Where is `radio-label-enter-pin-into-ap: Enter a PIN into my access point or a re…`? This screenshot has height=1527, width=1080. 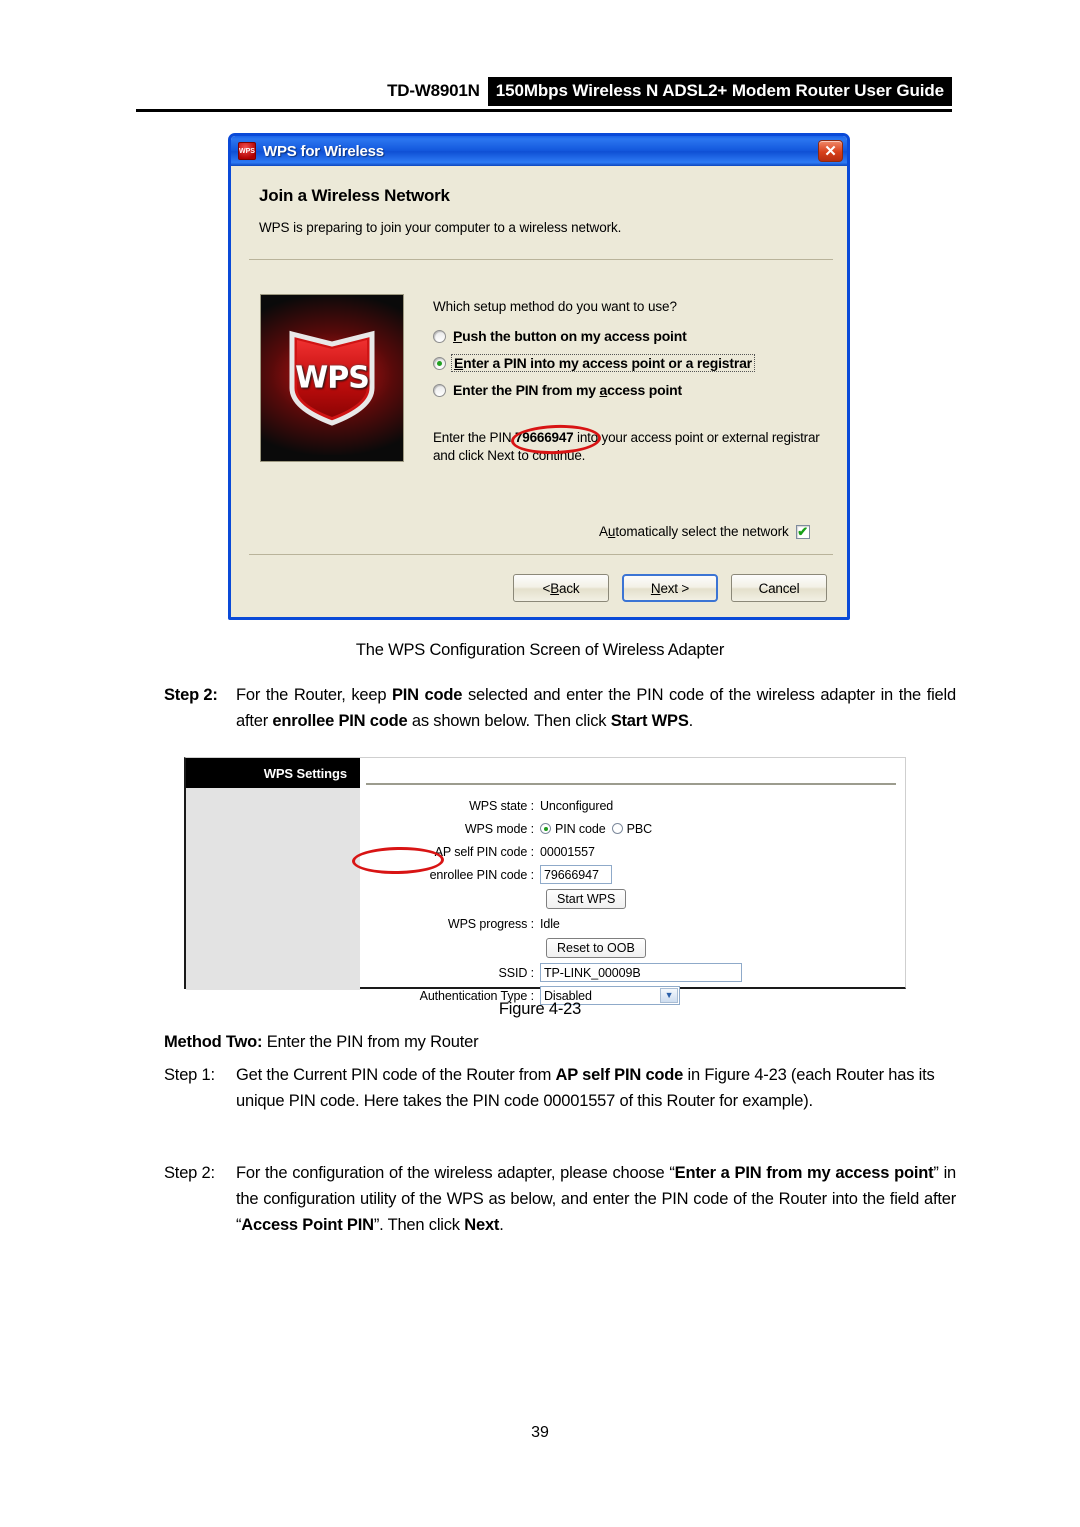
radio-label-enter-pin-into-ap: Enter a PIN into my access point or a re… is located at coordinates (603, 363).